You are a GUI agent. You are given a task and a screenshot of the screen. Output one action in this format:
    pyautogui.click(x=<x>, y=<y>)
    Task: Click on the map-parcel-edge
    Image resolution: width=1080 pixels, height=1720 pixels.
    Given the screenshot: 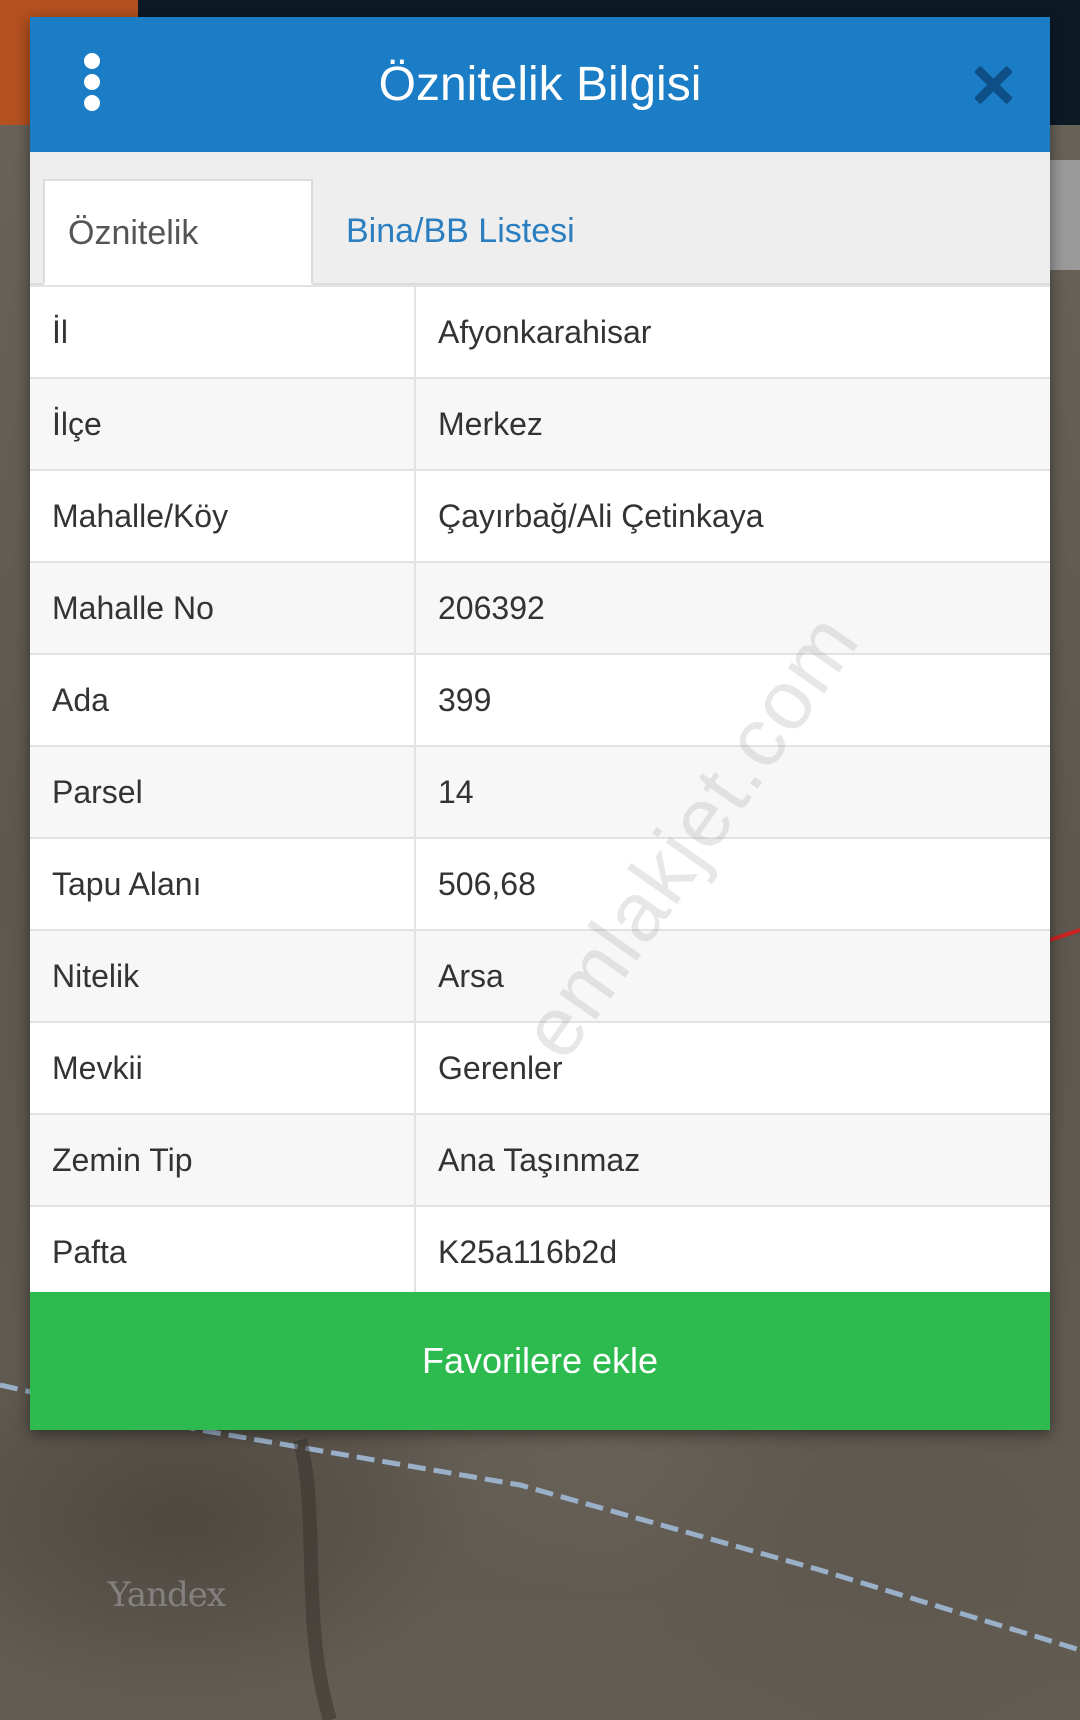 What is the action you would take?
    pyautogui.click(x=1064, y=935)
    